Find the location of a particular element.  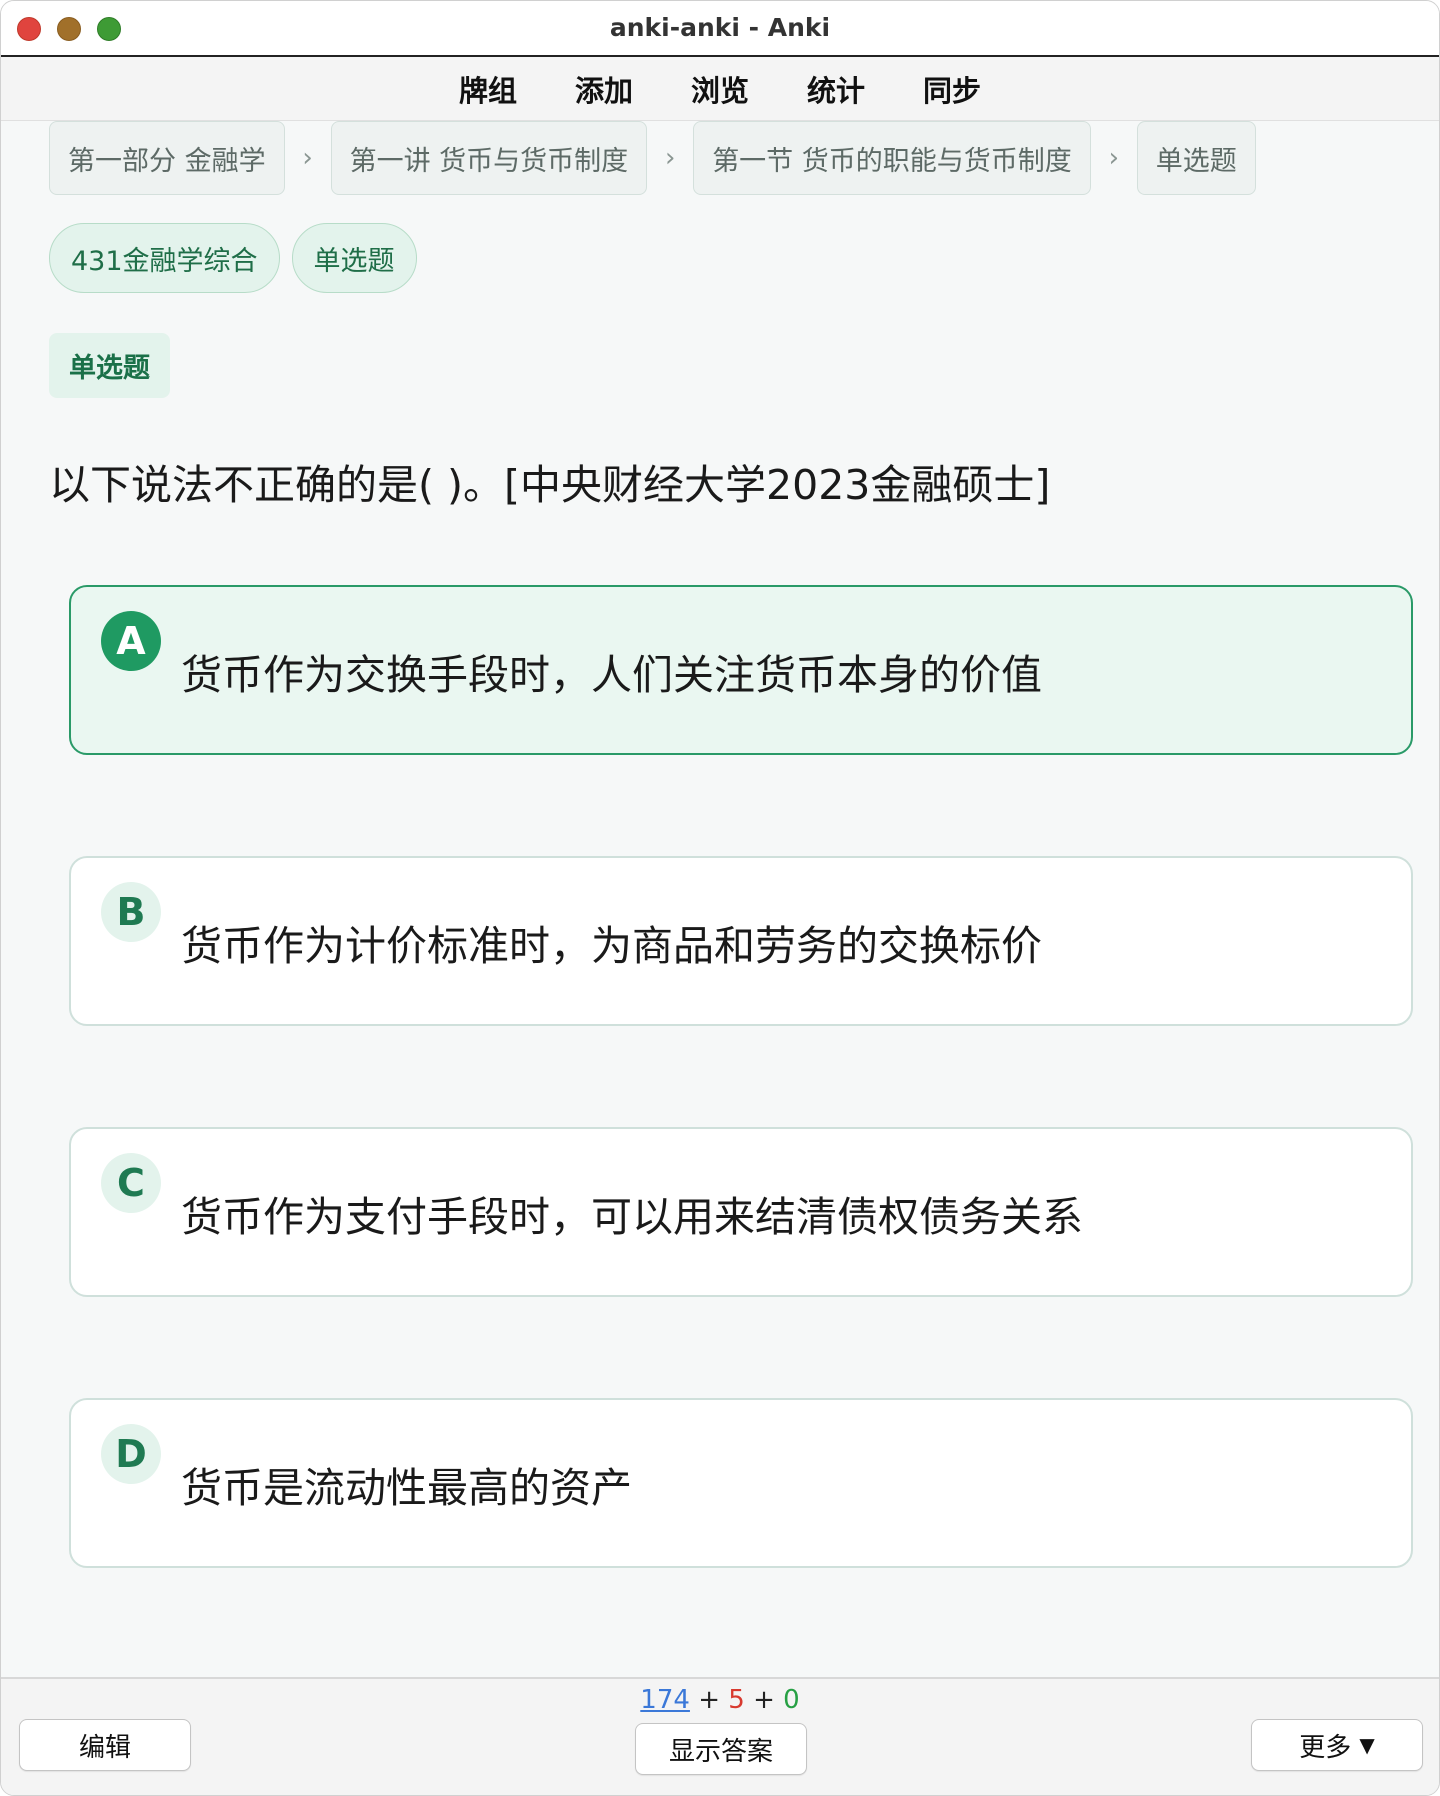

breadcrumb-item: 第一讲 货币与货币制度 is located at coordinates (489, 158).